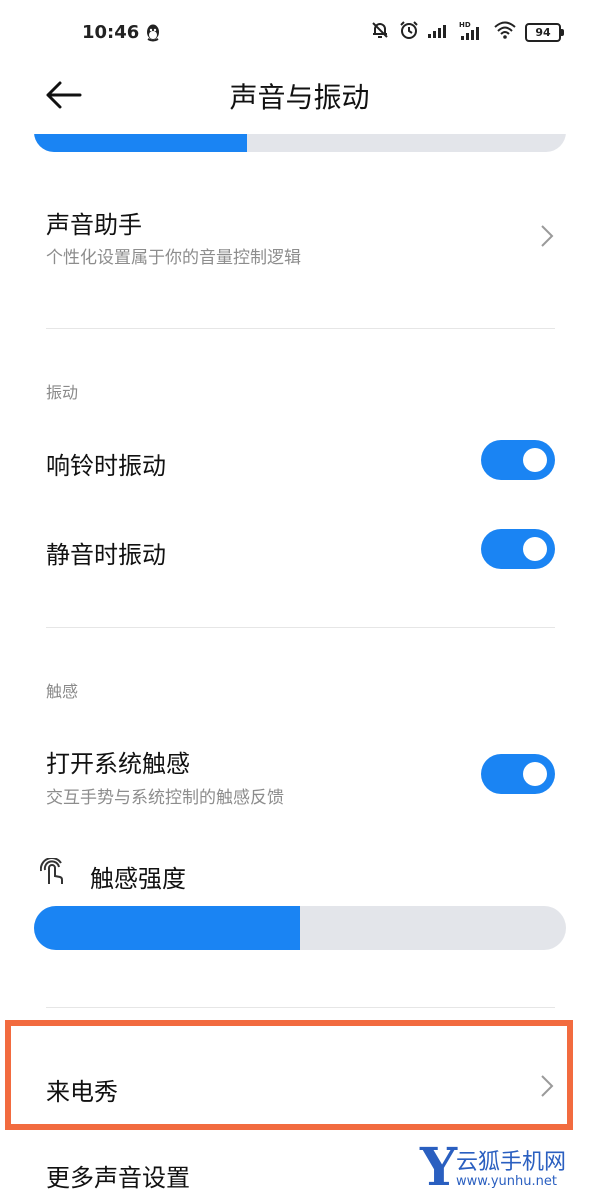  What do you see at coordinates (106, 555) in the screenshot?
I see `vibrate-on-silent-label: 静音时振动` at bounding box center [106, 555].